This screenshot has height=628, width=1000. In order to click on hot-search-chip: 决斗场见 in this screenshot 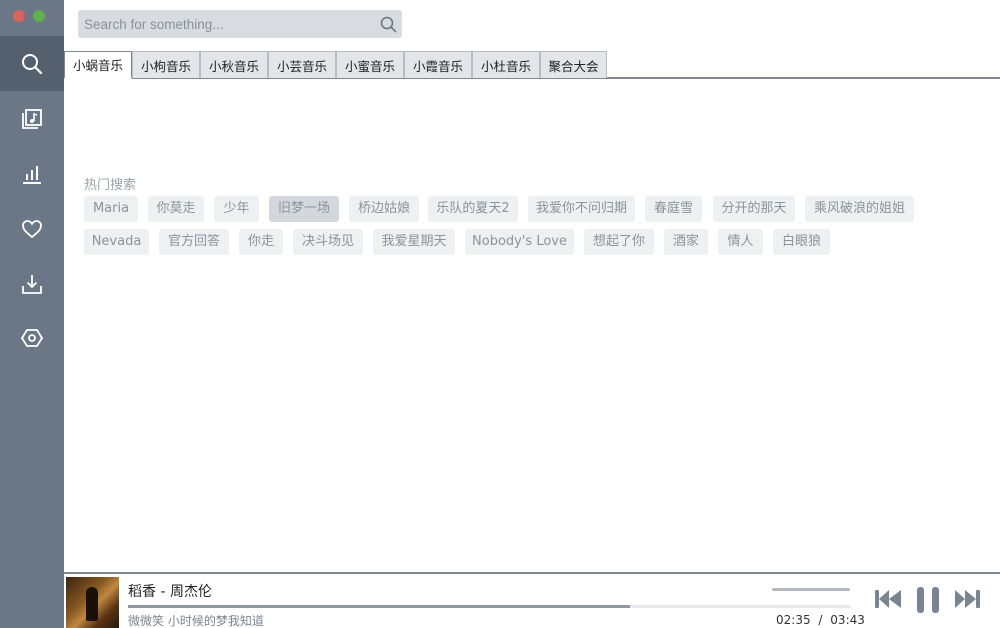, I will do `click(328, 242)`.